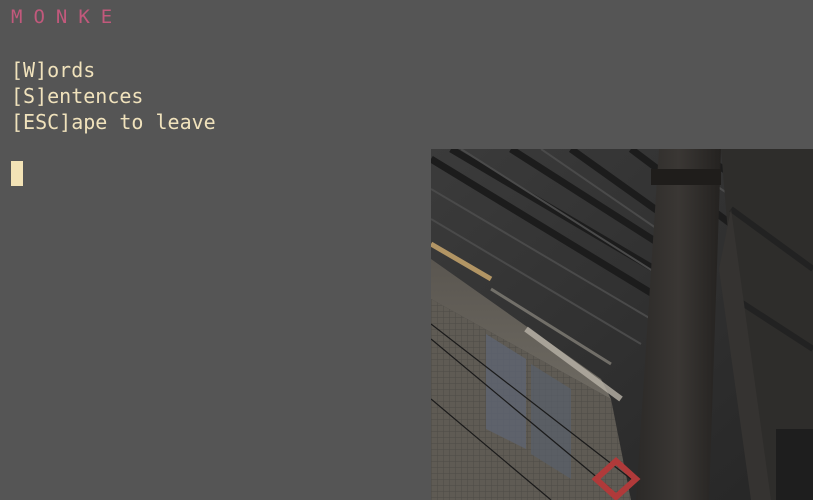  I want to click on text-cursor, so click(17, 173).